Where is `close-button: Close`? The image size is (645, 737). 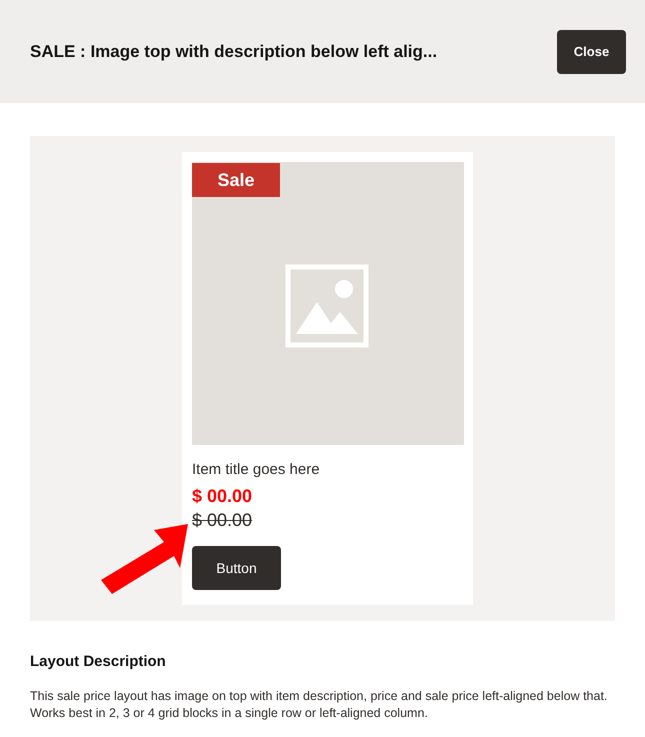
close-button: Close is located at coordinates (591, 52).